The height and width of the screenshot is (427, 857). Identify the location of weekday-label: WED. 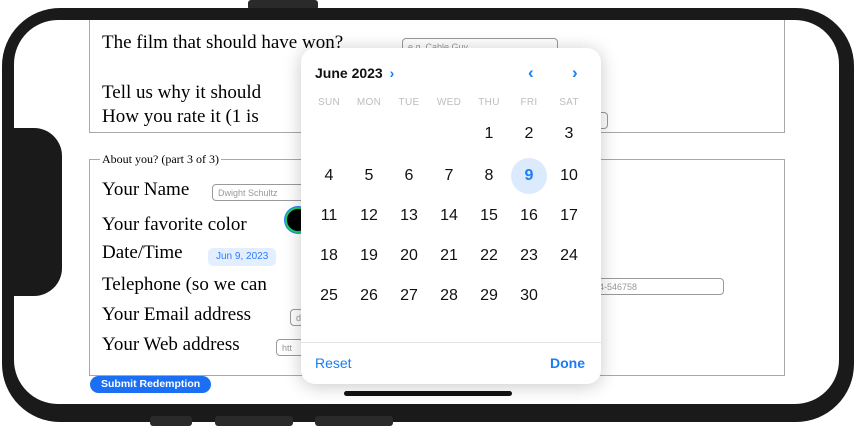
(449, 102).